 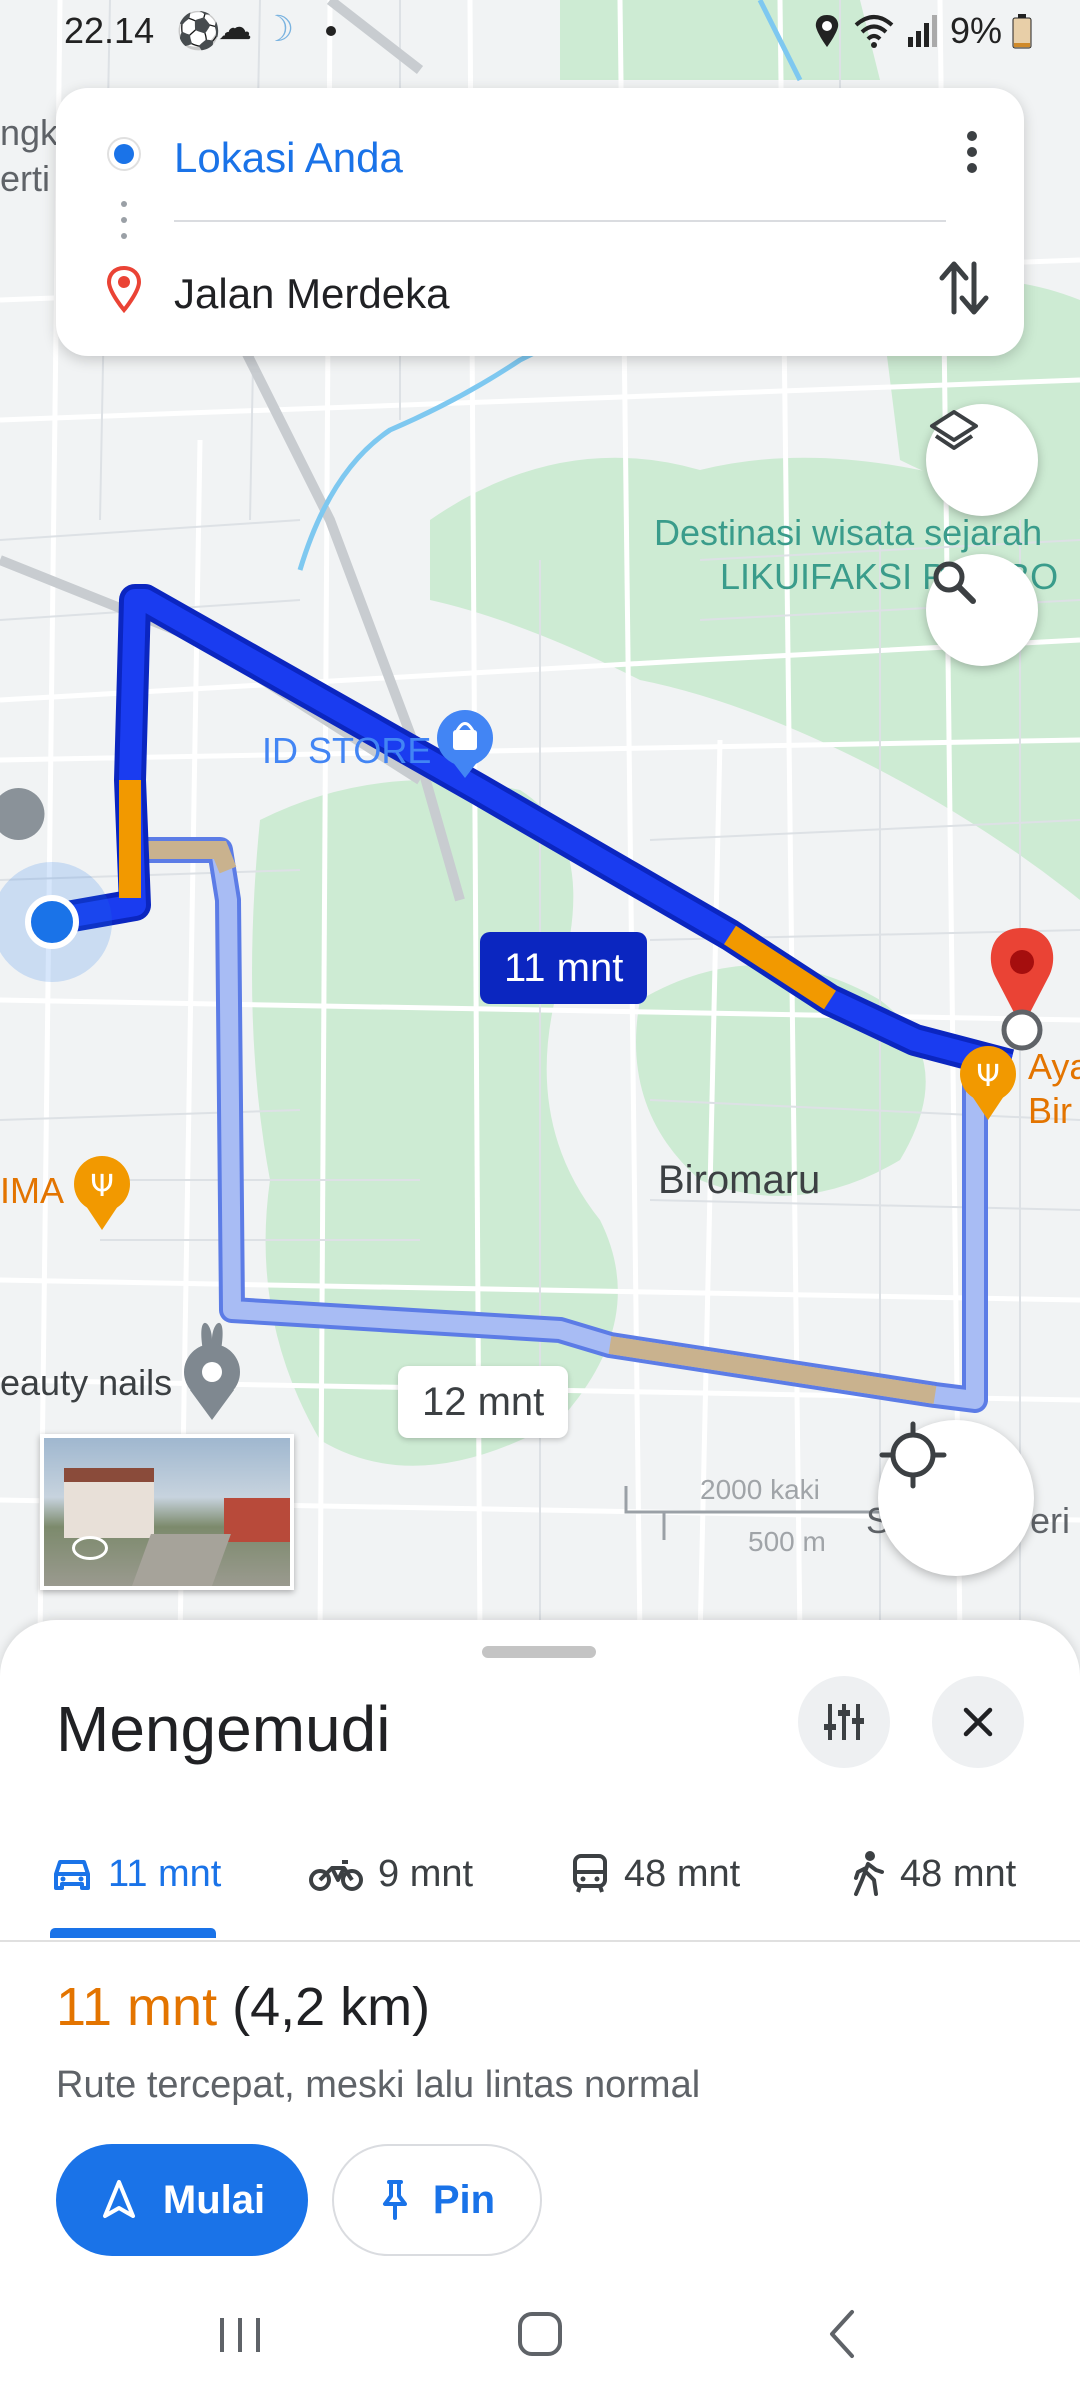 I want to click on system-navigation-bar, so click(x=540, y=2344).